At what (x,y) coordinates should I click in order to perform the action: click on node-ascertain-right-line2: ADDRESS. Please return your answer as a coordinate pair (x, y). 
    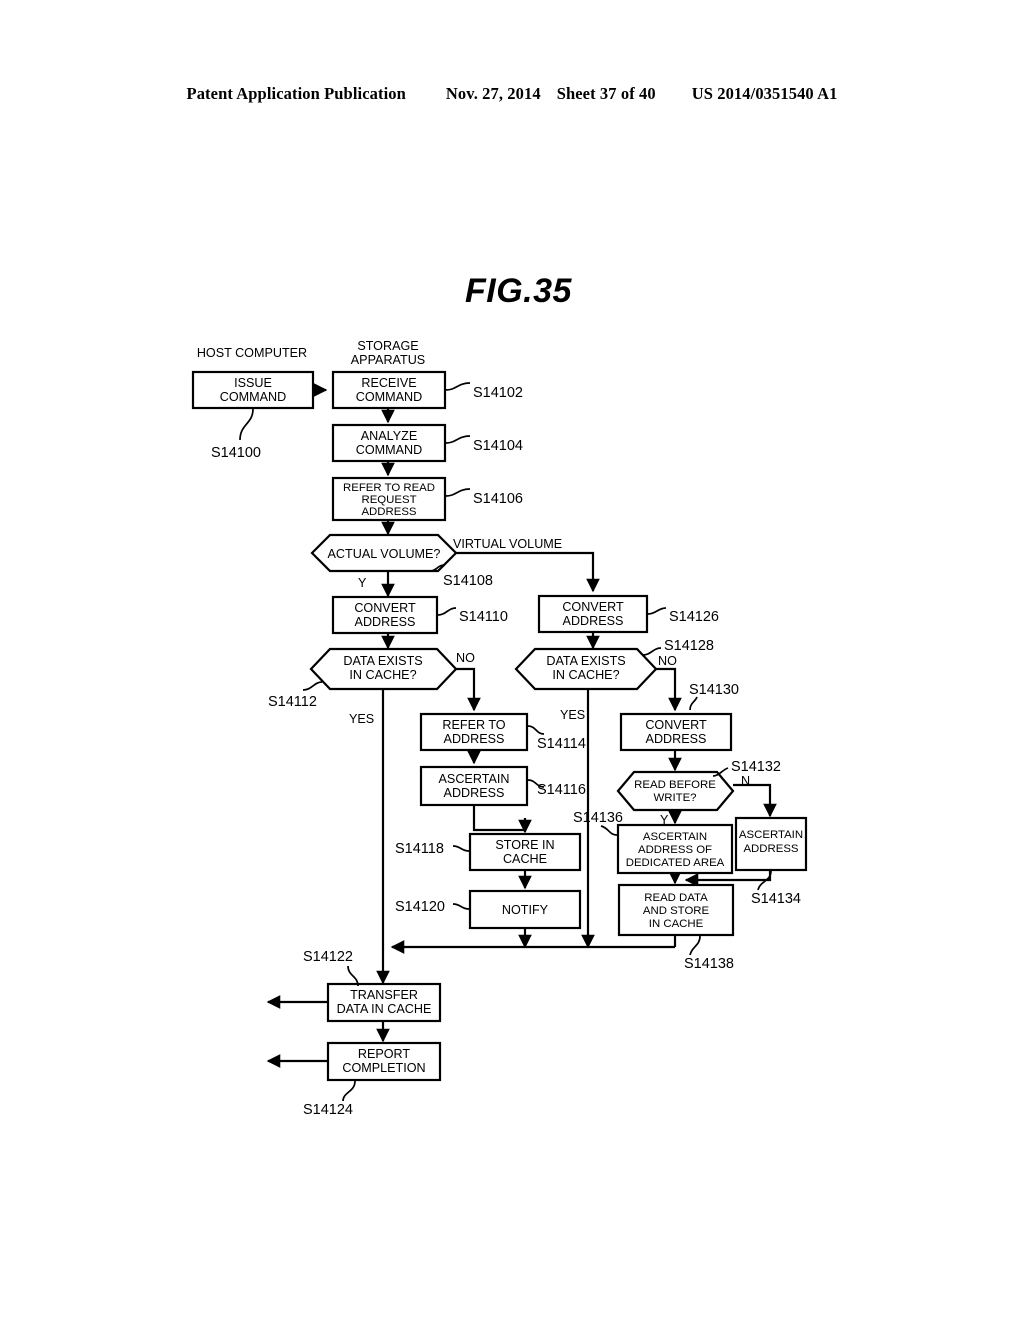
    Looking at the image, I should click on (770, 849).